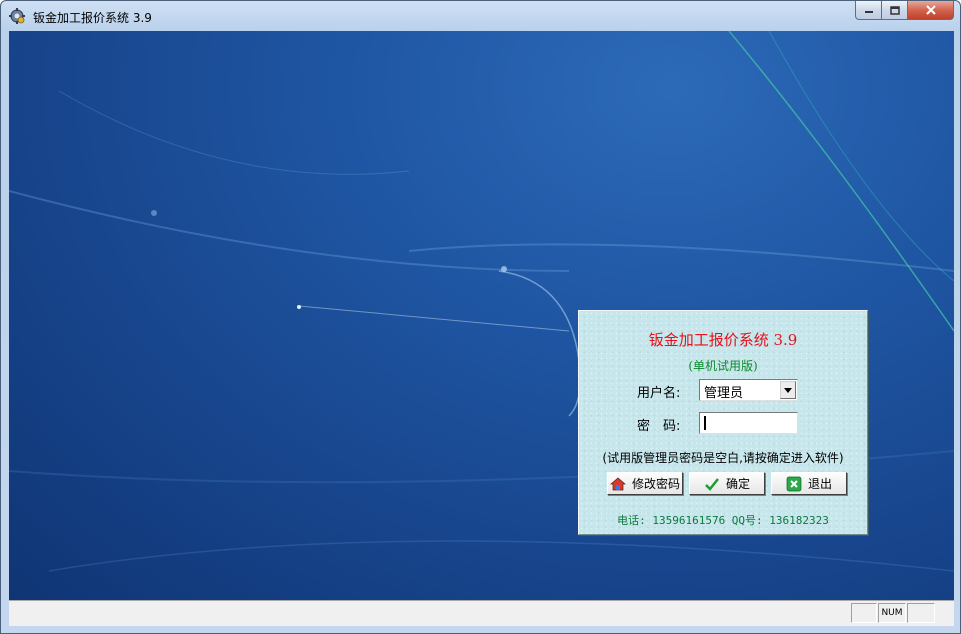  What do you see at coordinates (921, 613) in the screenshot?
I see `status-pane-scroll` at bounding box center [921, 613].